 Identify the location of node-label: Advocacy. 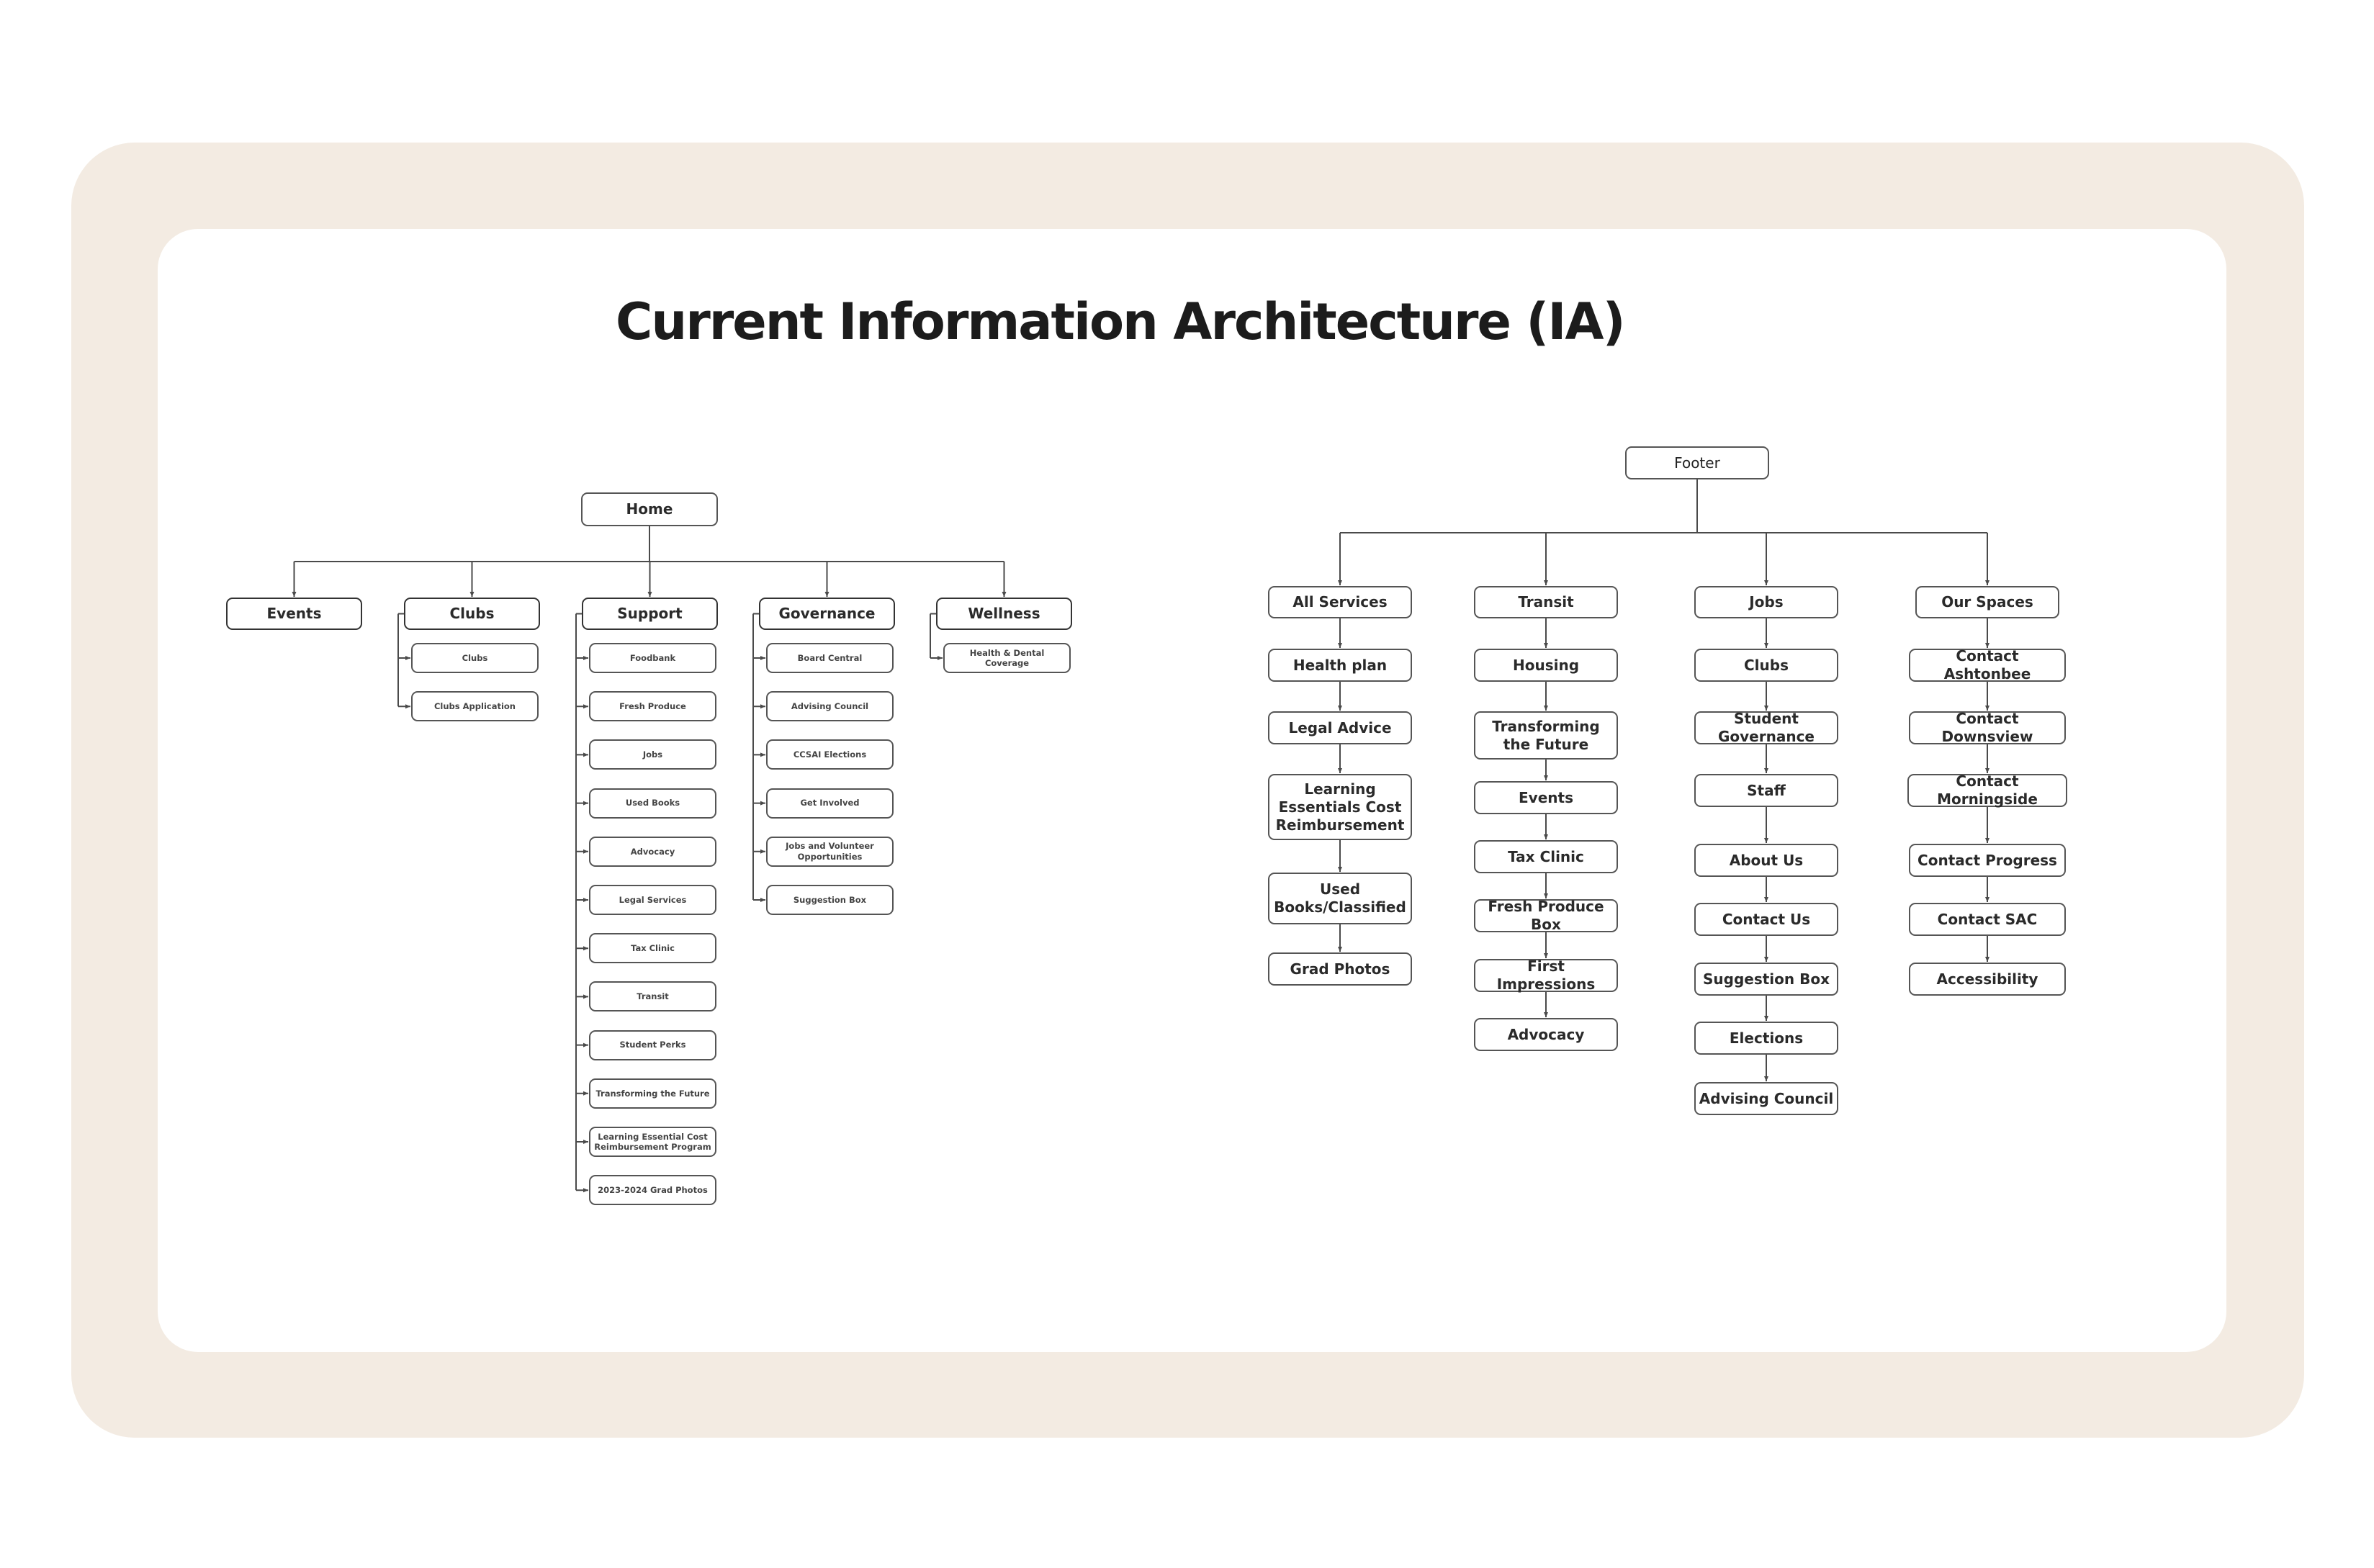
(1546, 1034).